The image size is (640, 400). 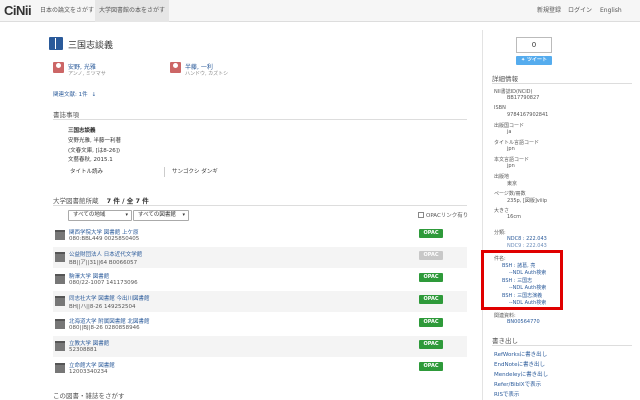 I want to click on library-name-link: 立教大学 図書館, so click(x=89, y=343).